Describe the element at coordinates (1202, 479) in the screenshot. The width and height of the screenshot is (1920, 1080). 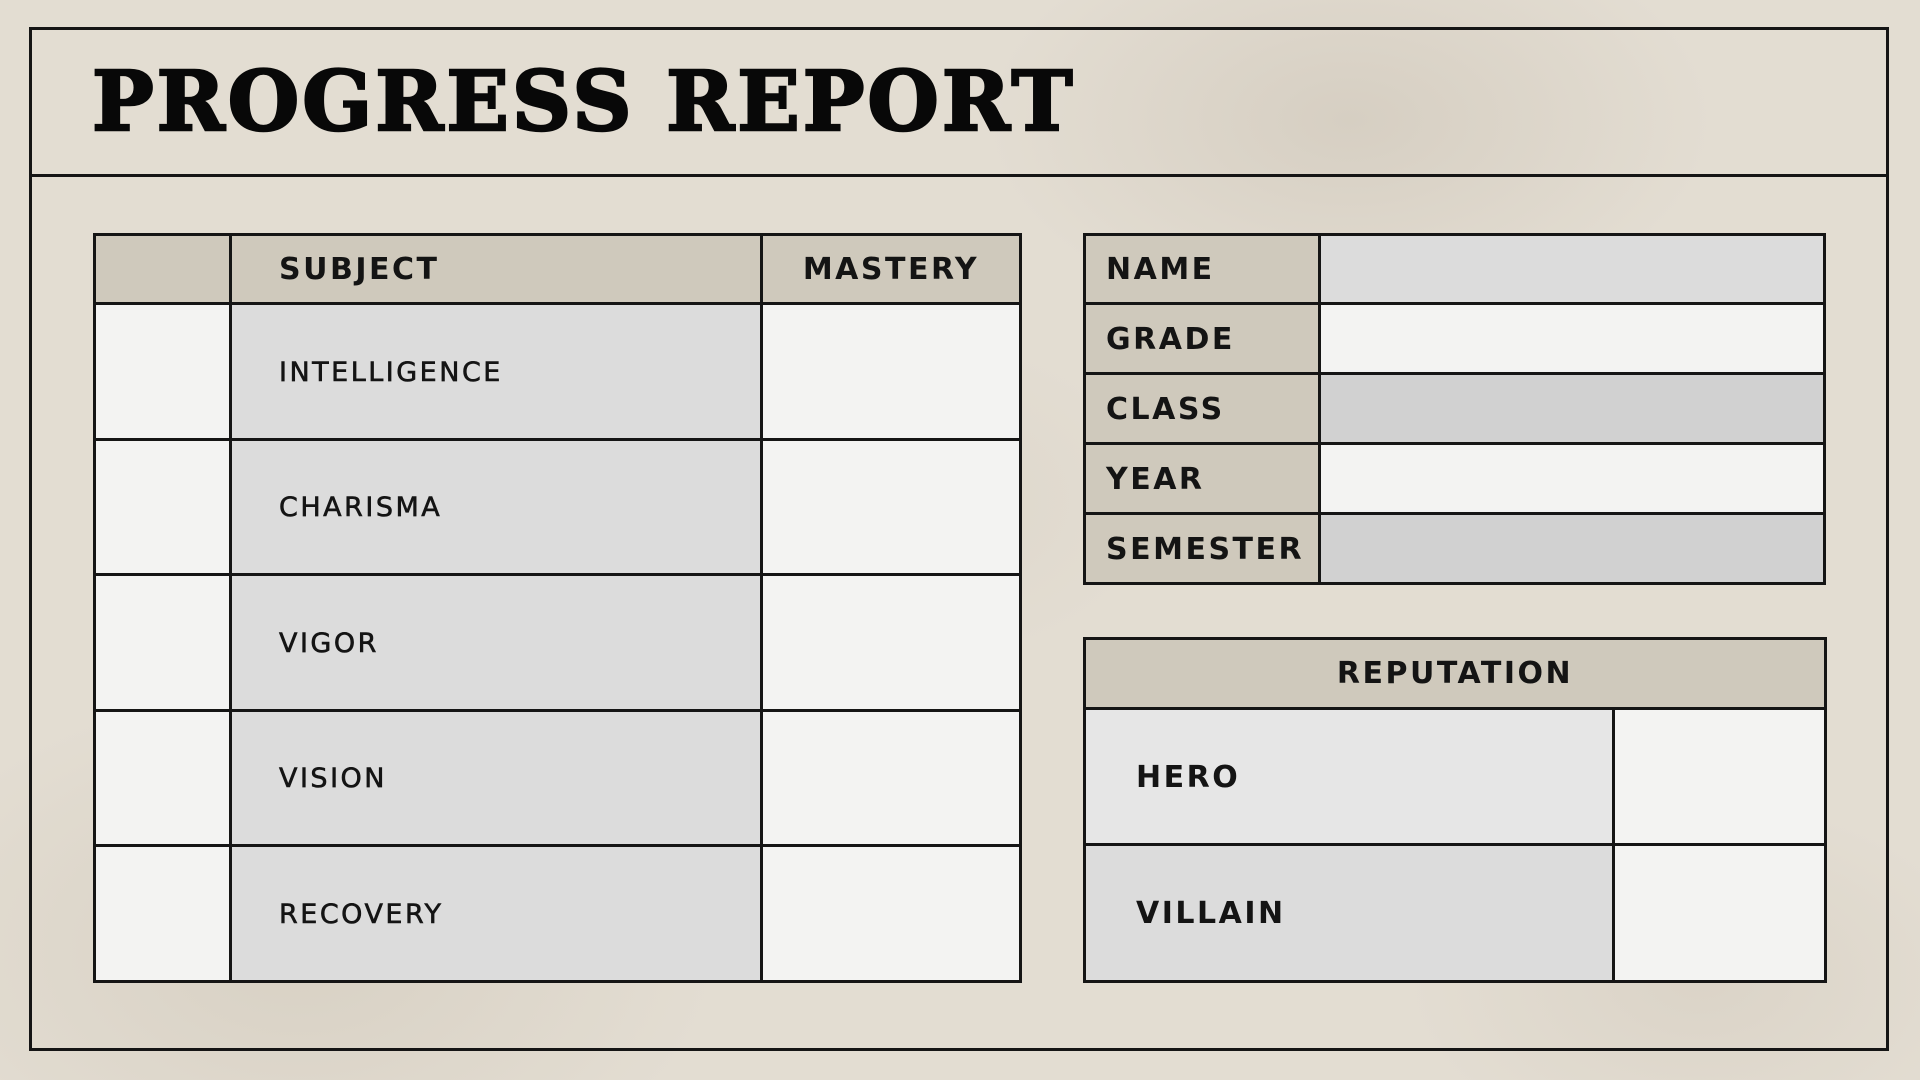
I see `info-label-year: YEAR` at that location.